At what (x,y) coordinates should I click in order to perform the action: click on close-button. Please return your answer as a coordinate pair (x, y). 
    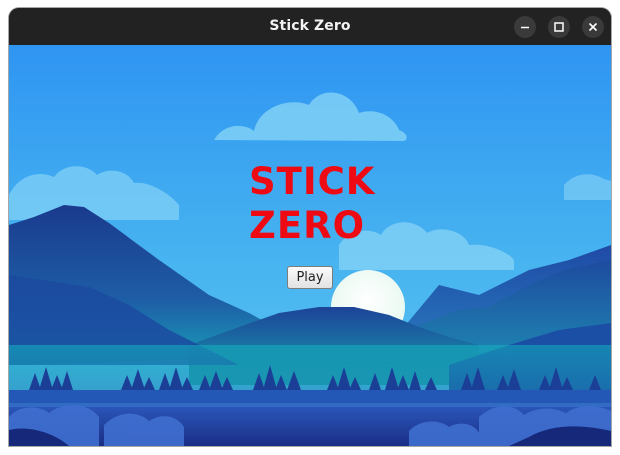
    Looking at the image, I should click on (593, 27).